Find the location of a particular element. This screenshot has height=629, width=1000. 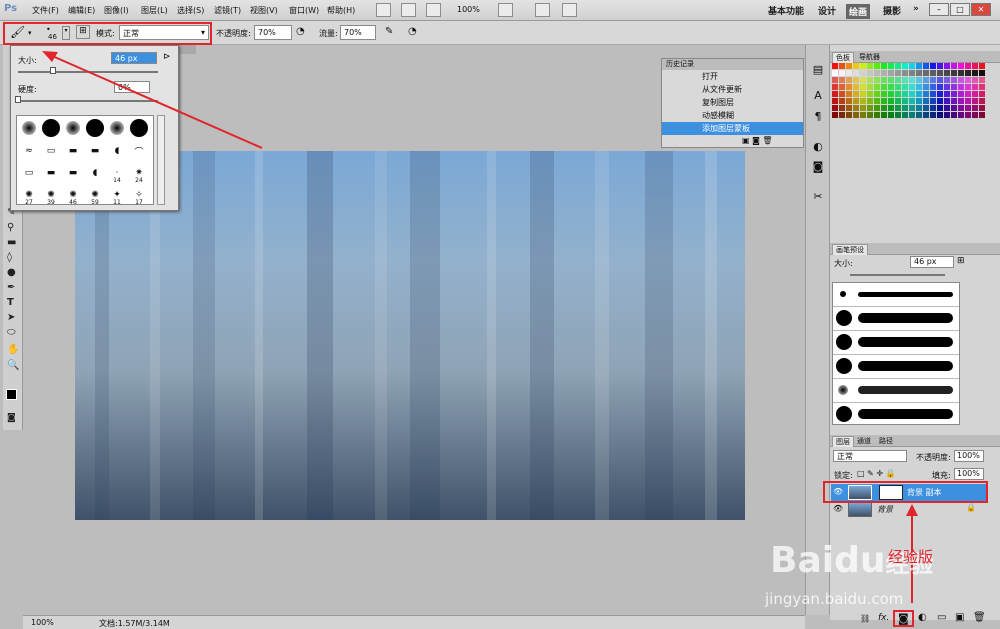

arrow-head-layer is located at coordinates (912, 510).